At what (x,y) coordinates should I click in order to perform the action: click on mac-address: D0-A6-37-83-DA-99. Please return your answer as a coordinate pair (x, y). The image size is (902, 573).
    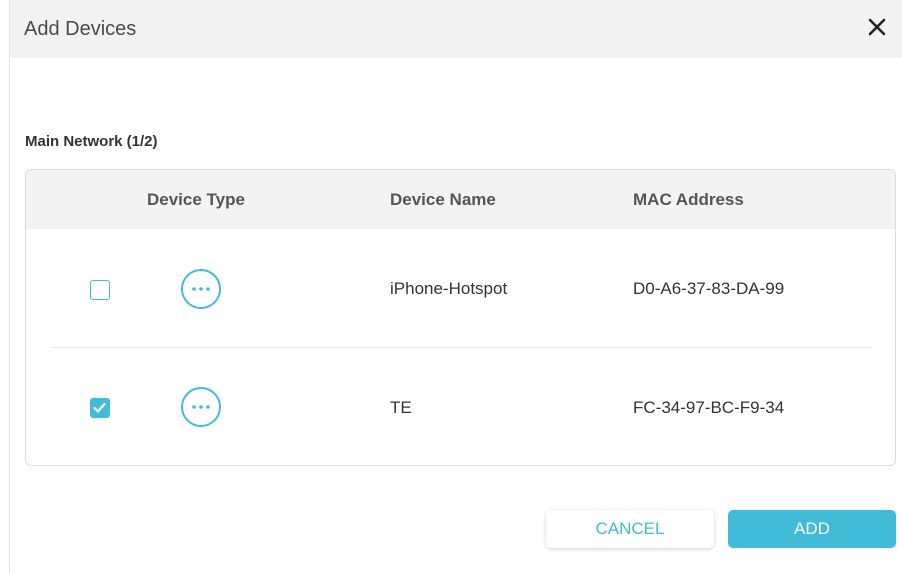
    Looking at the image, I should click on (709, 288).